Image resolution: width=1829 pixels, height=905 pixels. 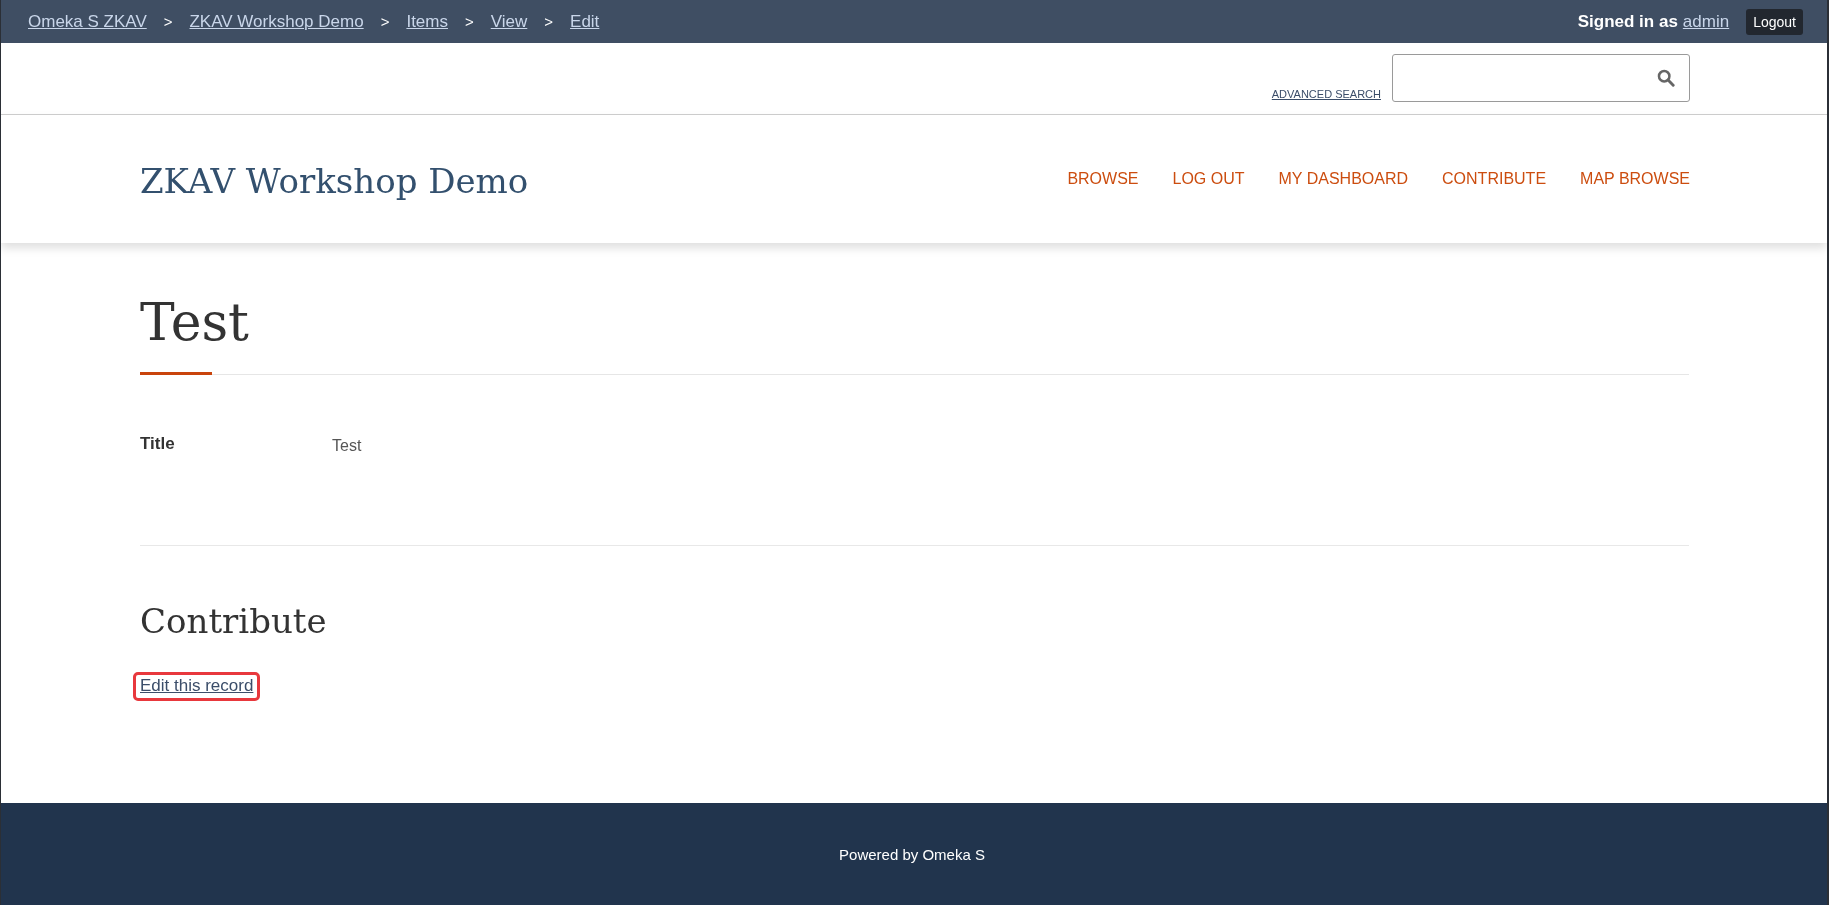 What do you see at coordinates (87, 21) in the screenshot?
I see `breadcrumb-link: Omeka S ZKAV` at bounding box center [87, 21].